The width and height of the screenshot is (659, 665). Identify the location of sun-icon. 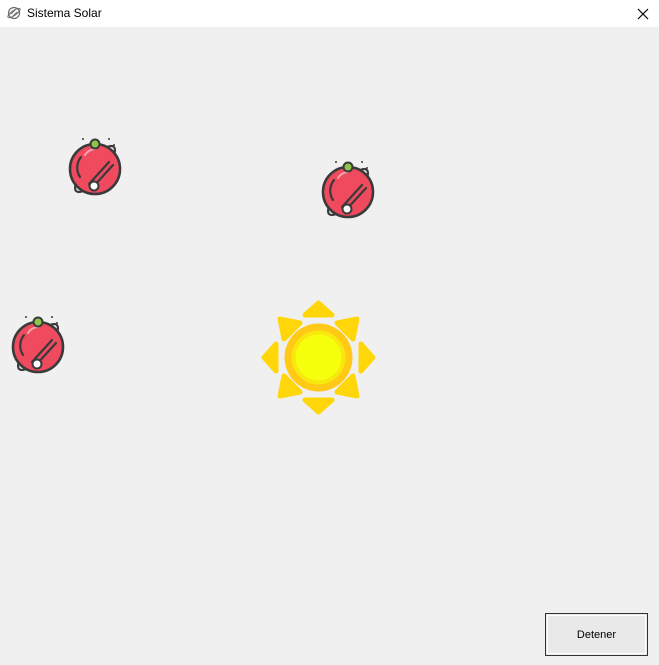
(318, 357).